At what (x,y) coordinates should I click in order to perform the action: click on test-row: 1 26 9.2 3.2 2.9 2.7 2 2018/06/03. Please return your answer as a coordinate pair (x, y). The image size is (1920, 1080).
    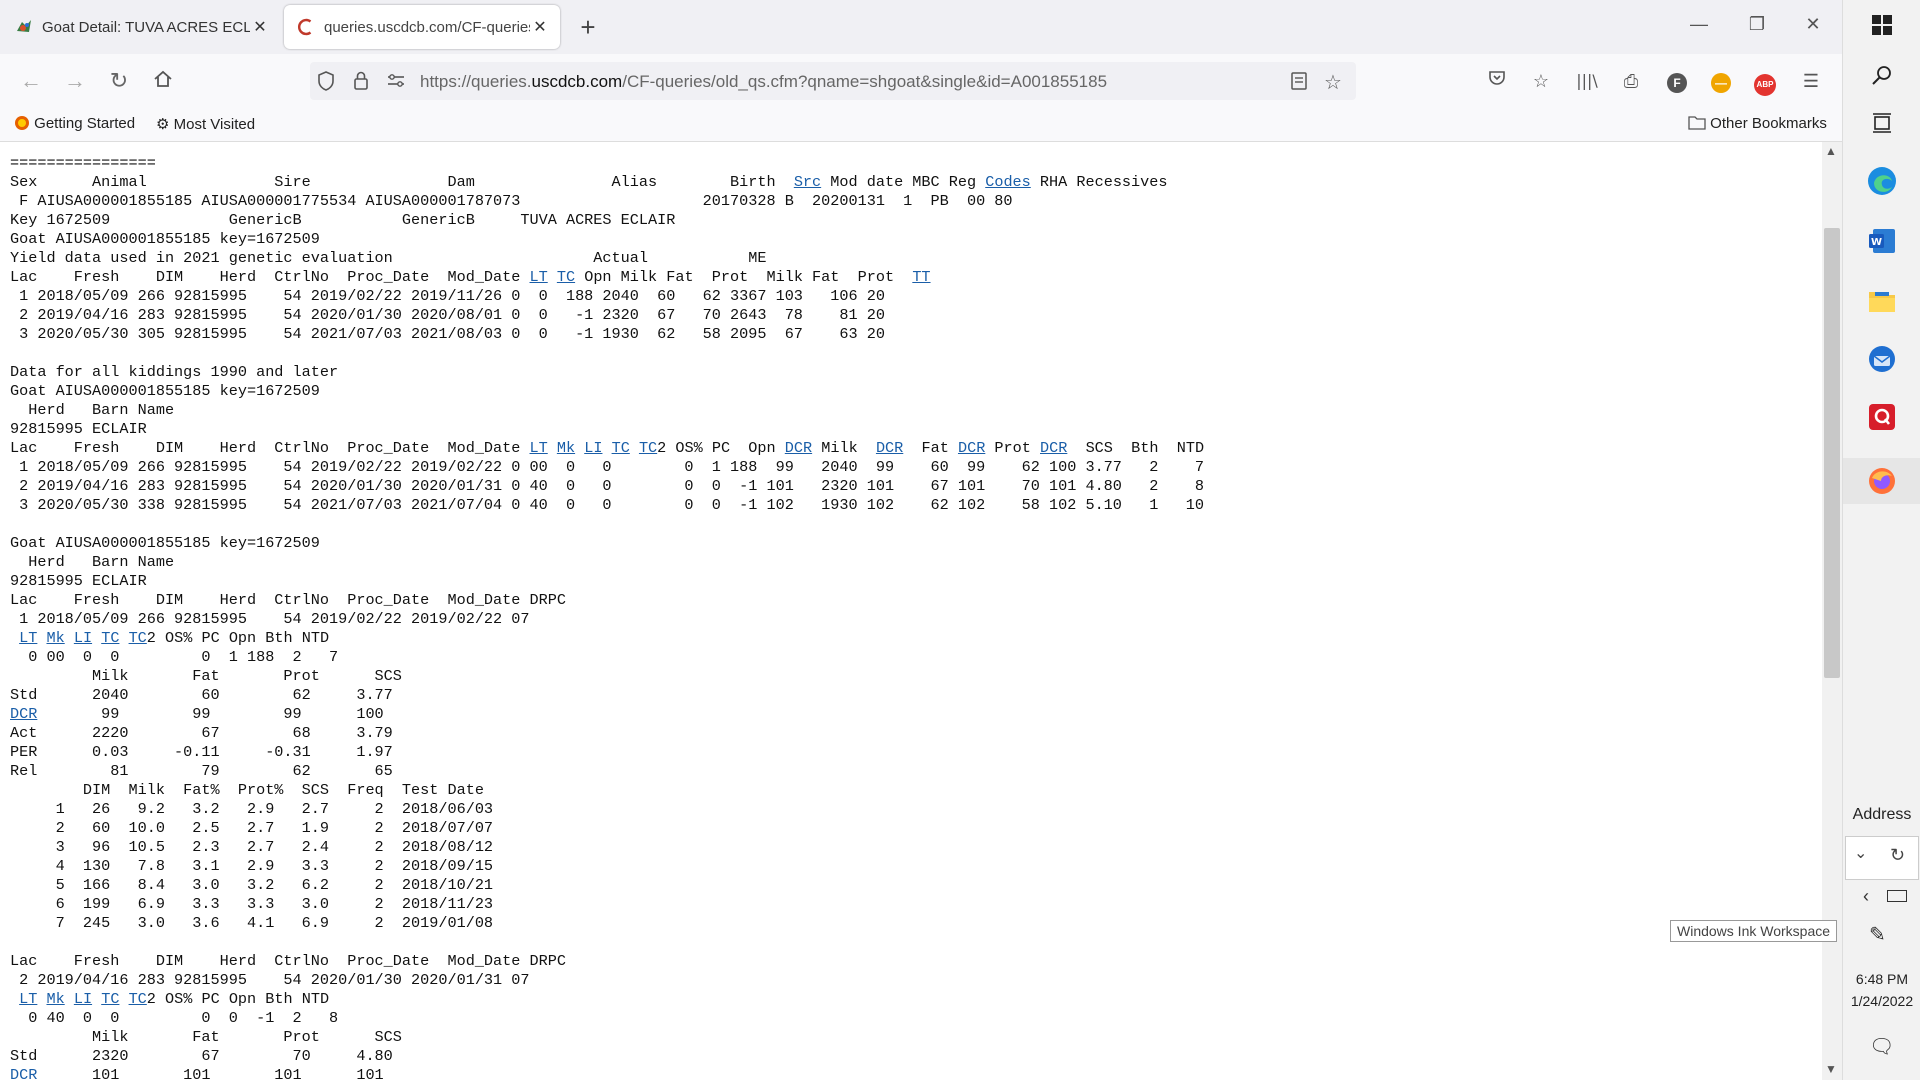
    Looking at the image, I should click on (252, 809).